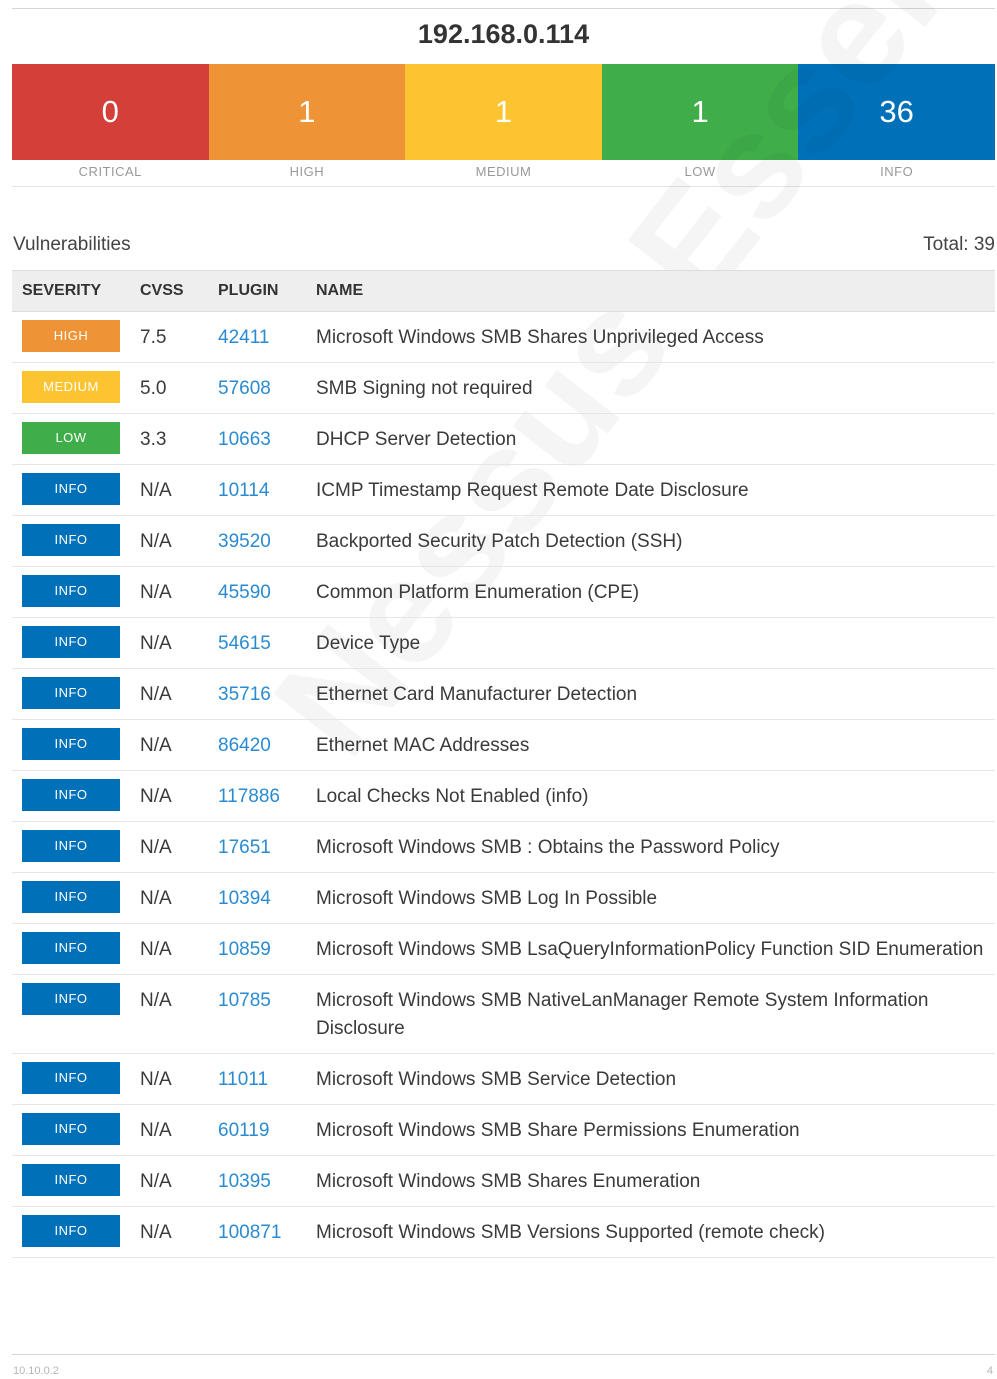  I want to click on vulnerability-name-cell: SMB Signing not required, so click(650, 388).